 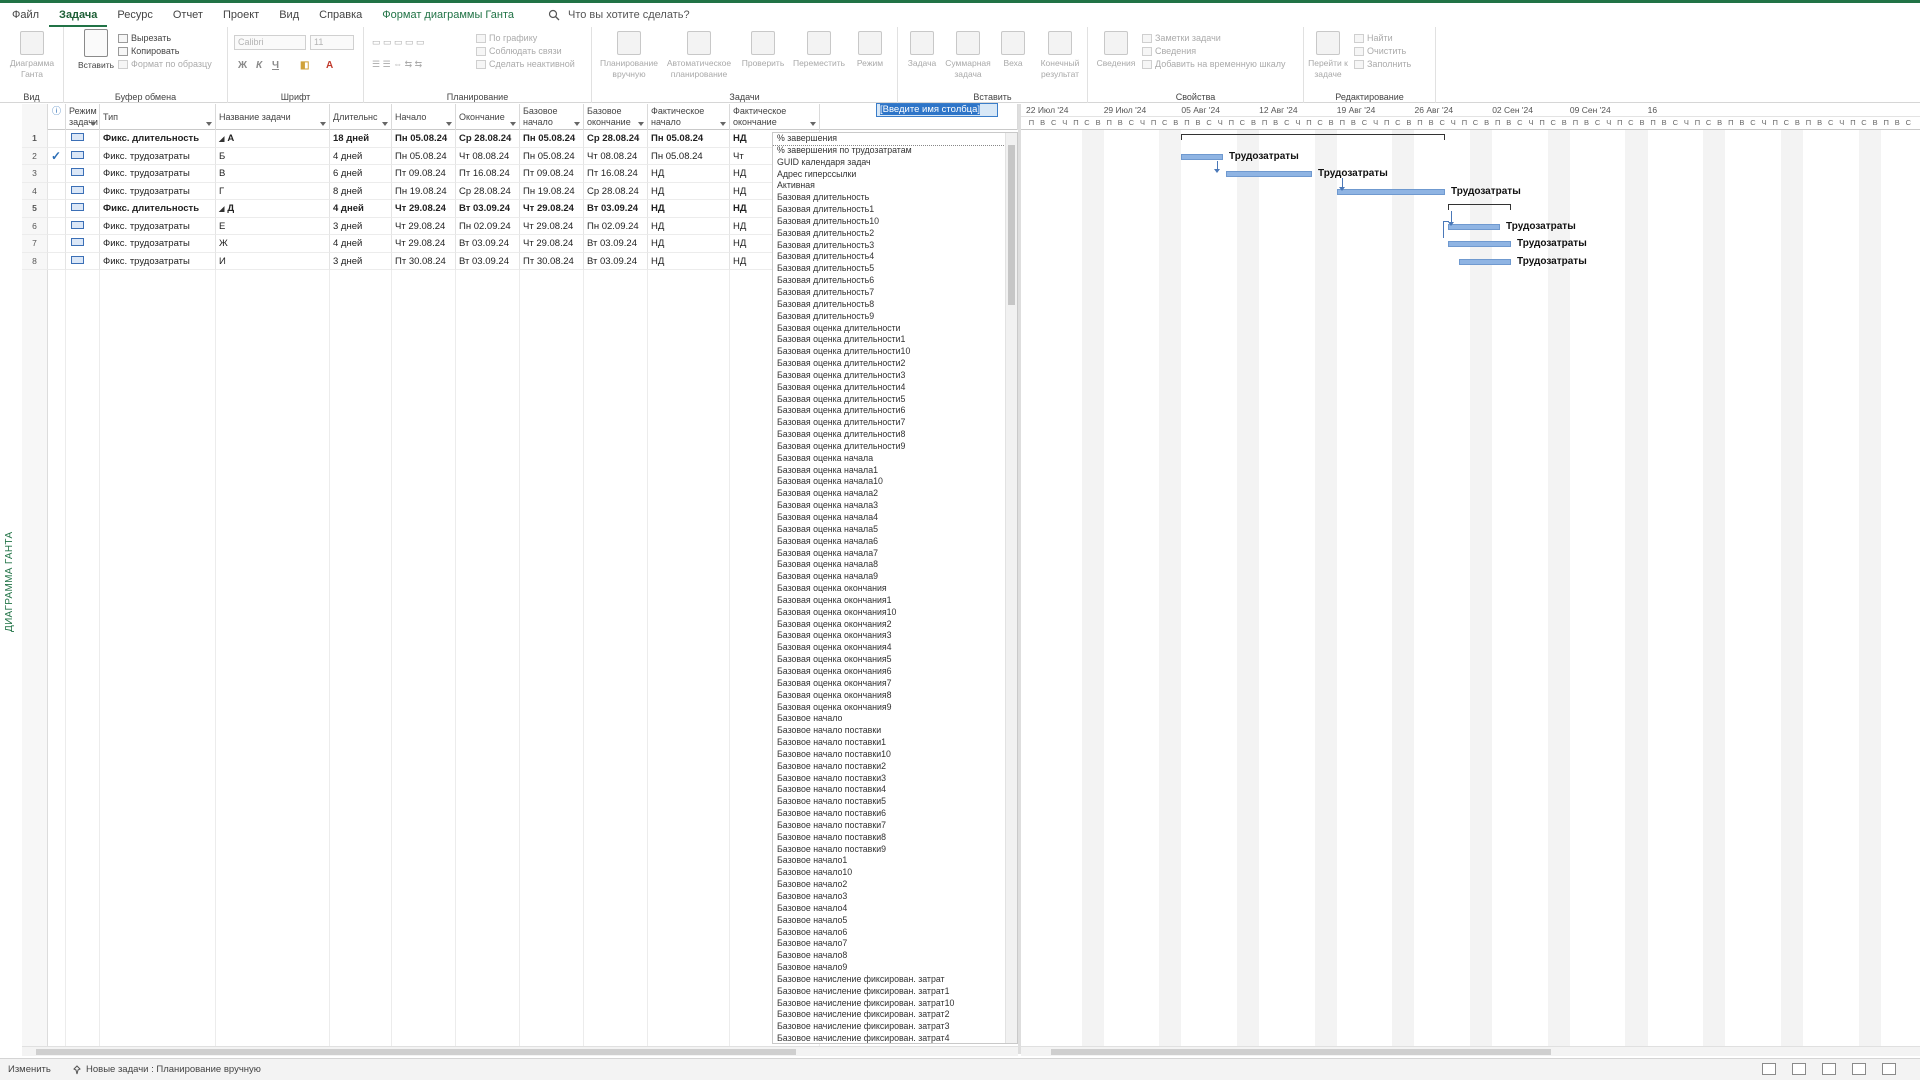 I want to click on cell-start: Пт 09.08.24, so click(x=424, y=174).